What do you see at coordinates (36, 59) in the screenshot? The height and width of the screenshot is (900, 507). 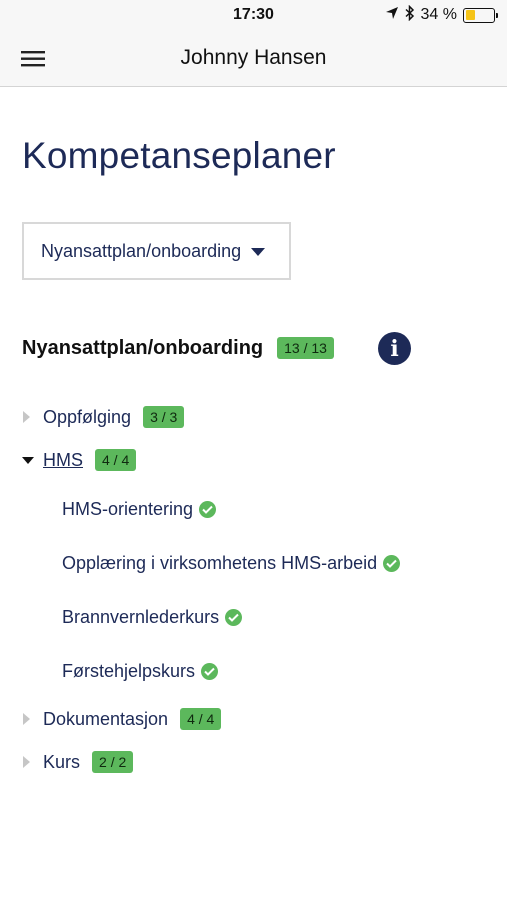 I see `hamburger-menu-icon` at bounding box center [36, 59].